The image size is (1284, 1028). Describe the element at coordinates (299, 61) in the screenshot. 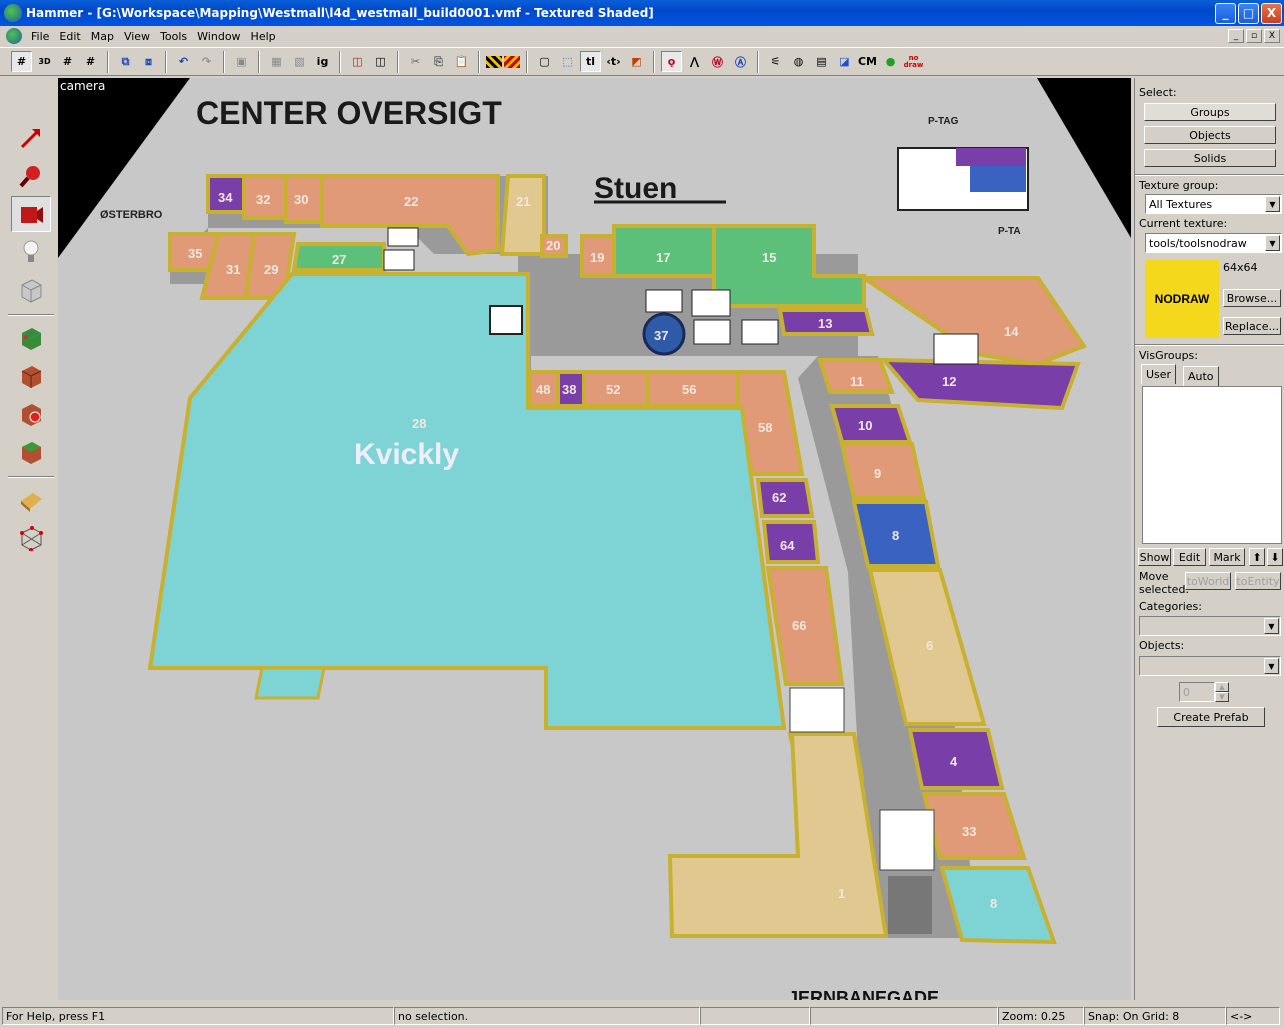

I see `hide-unselected-icon: ▧` at that location.